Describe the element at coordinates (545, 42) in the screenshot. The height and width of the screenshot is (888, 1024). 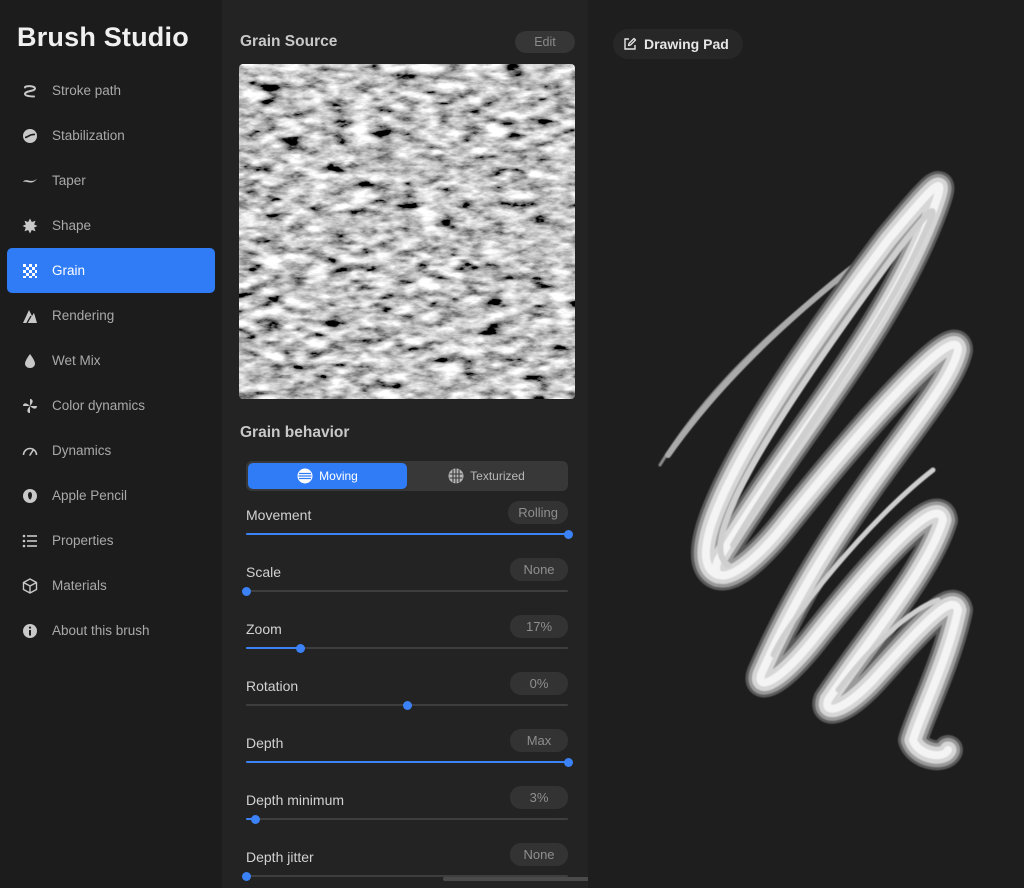
I see `edit-grain-button: Edit` at that location.